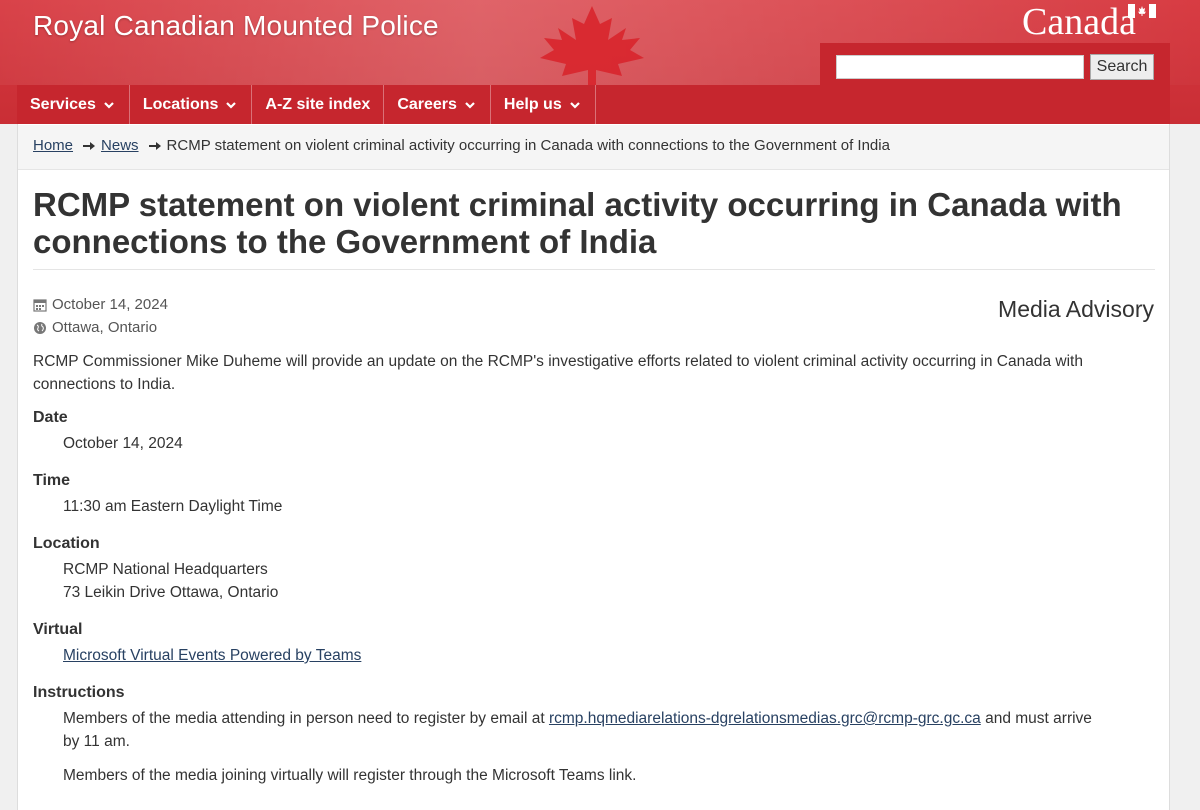 This screenshot has height=810, width=1200. I want to click on menu-item-help-us: Help us, so click(543, 104).